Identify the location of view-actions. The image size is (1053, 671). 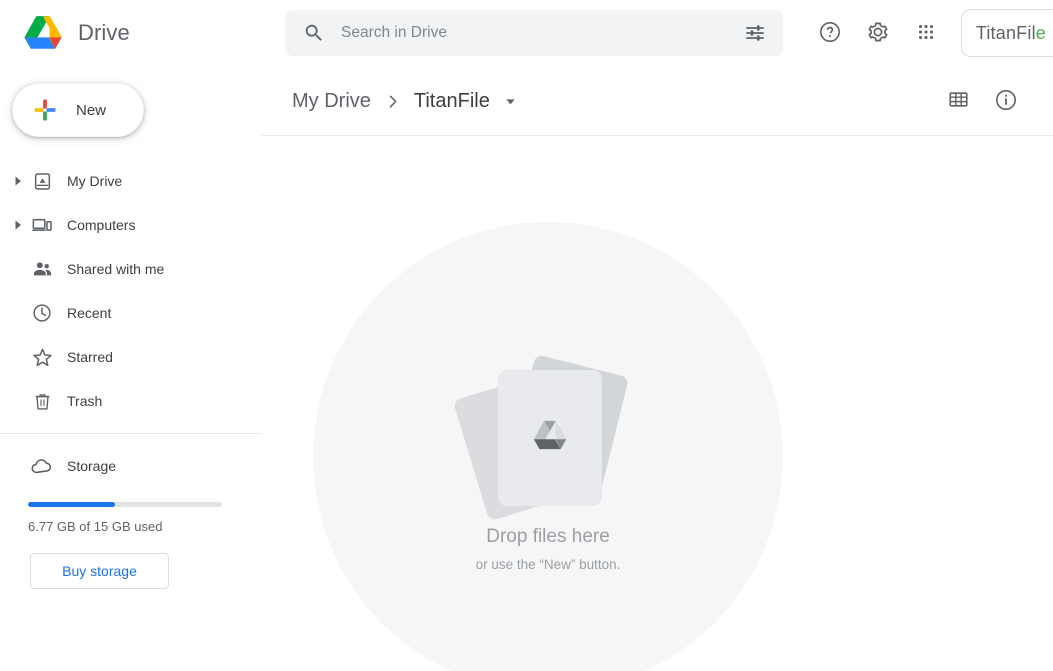
(985, 101).